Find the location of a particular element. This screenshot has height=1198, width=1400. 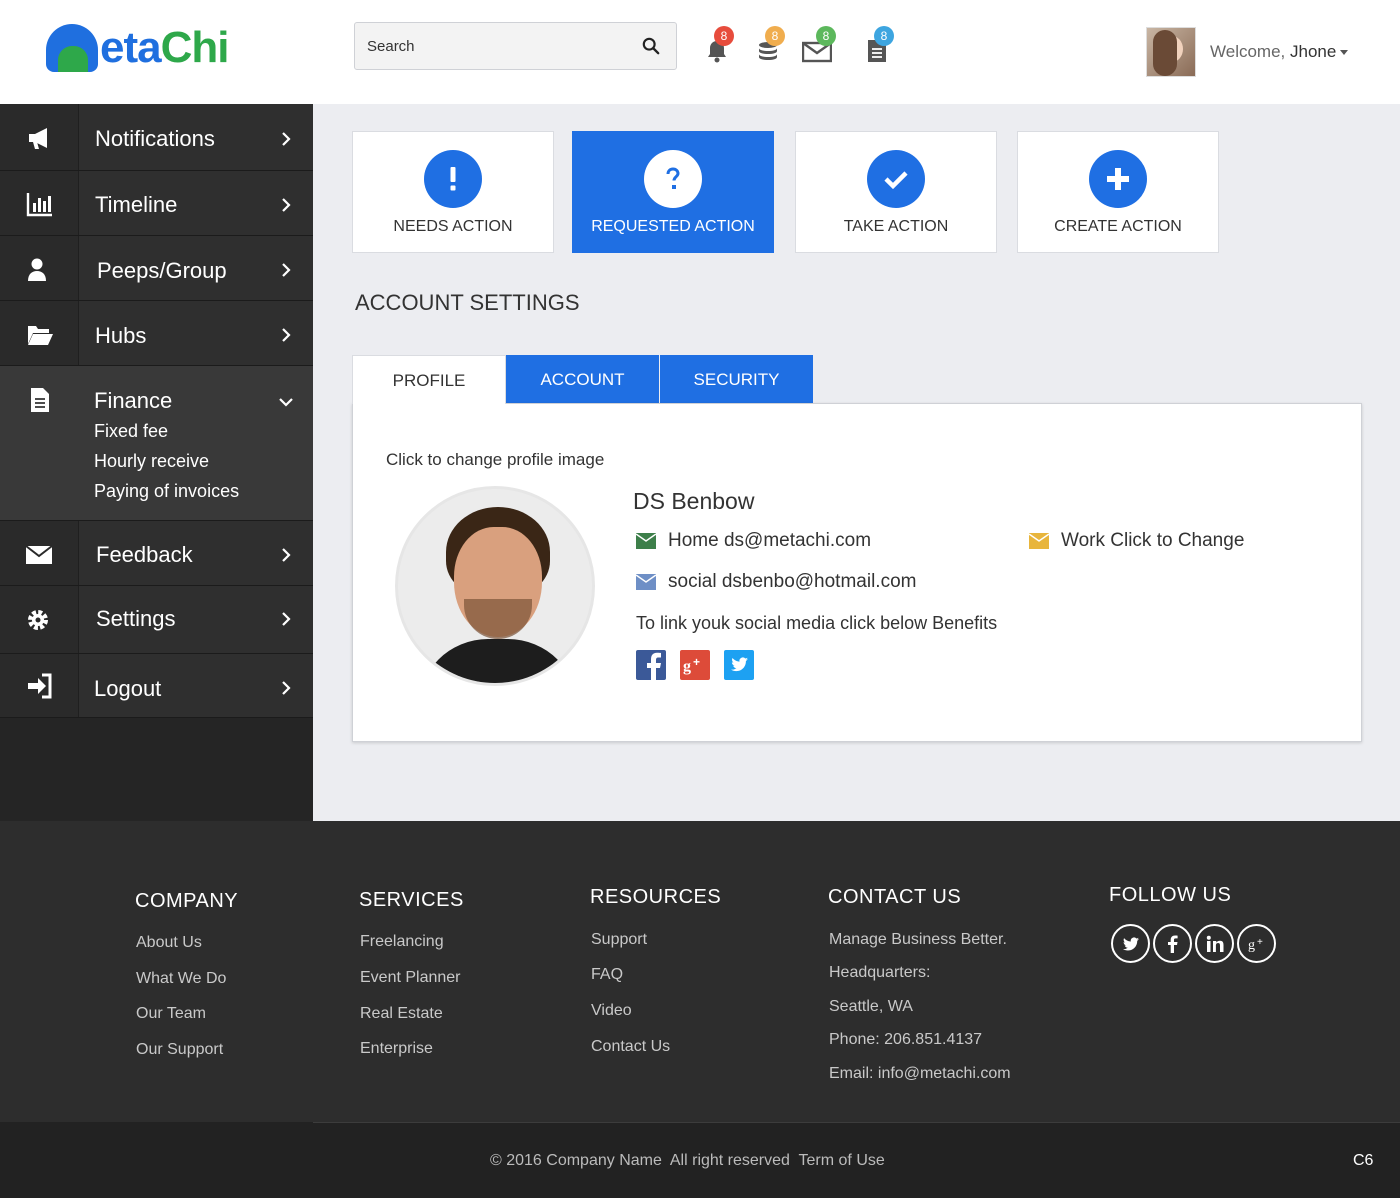

work-email: Work Click to Change is located at coordinates (1136, 541).